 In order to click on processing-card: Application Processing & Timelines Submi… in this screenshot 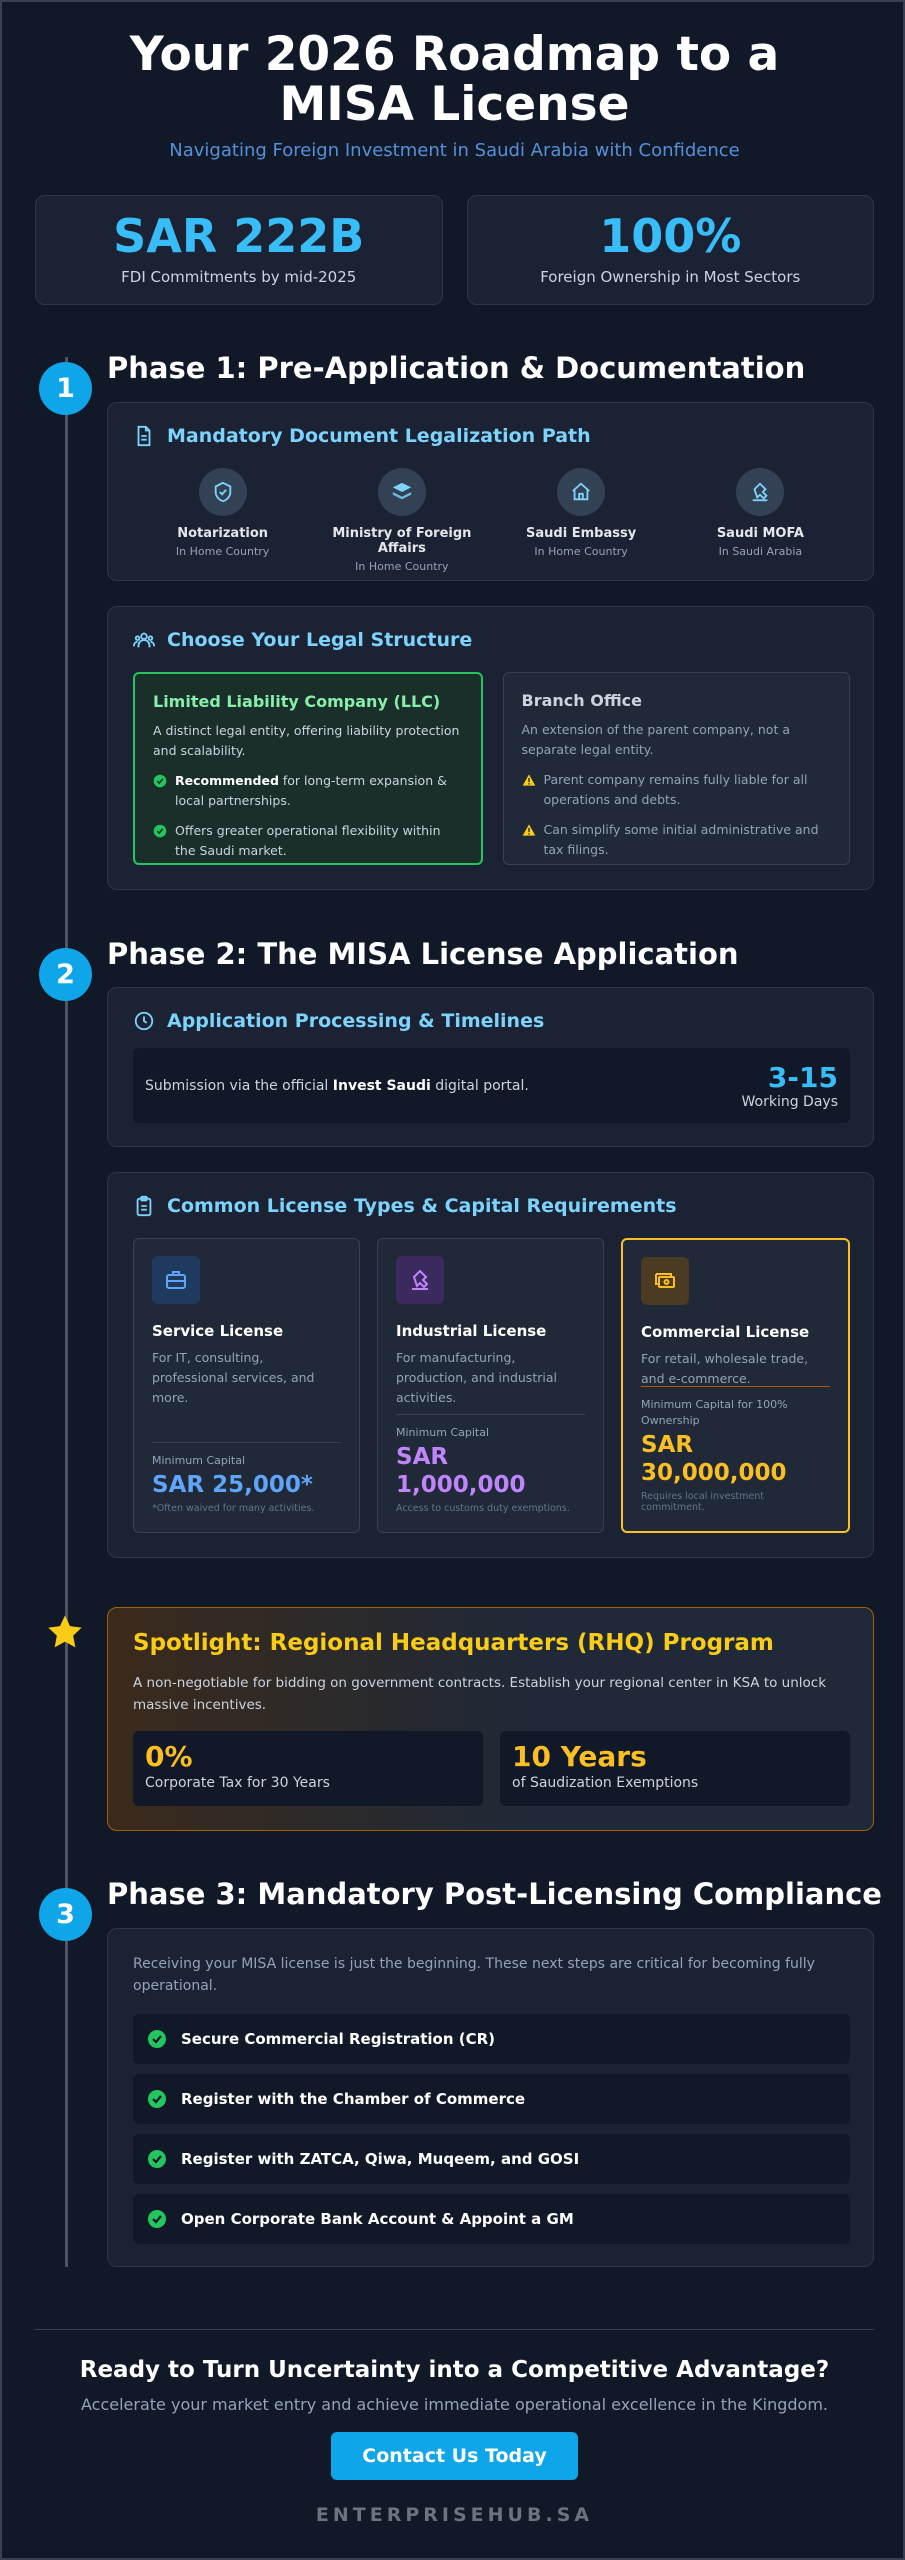, I will do `click(490, 1067)`.